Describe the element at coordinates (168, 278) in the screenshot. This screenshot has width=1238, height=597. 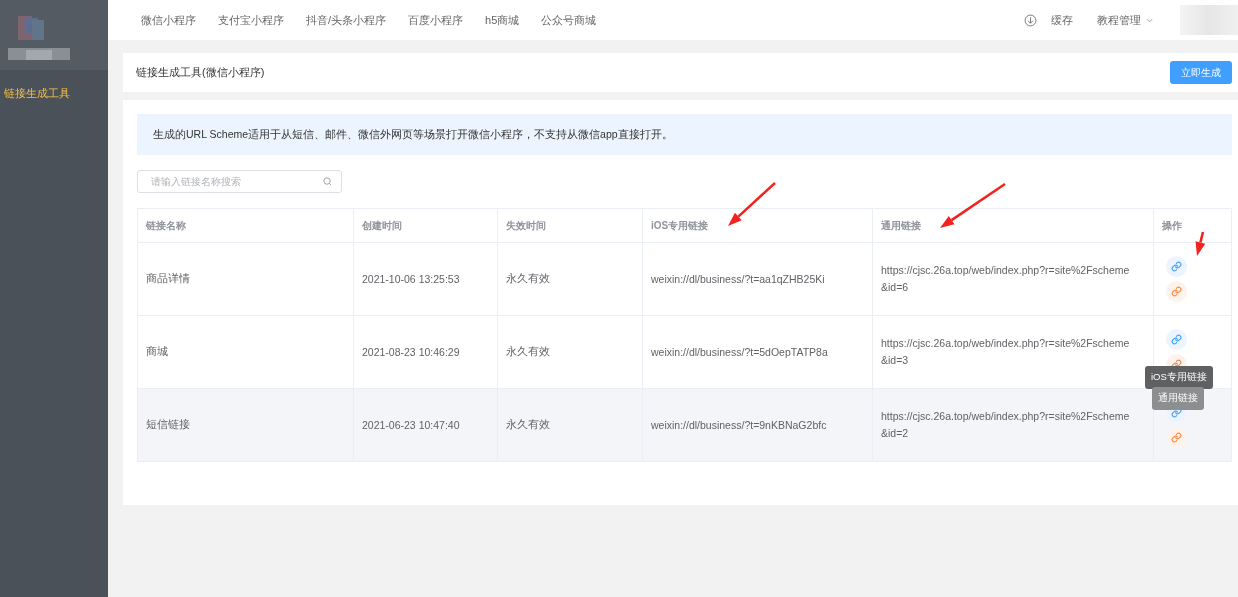
I see `table-cell: 商品详情` at that location.